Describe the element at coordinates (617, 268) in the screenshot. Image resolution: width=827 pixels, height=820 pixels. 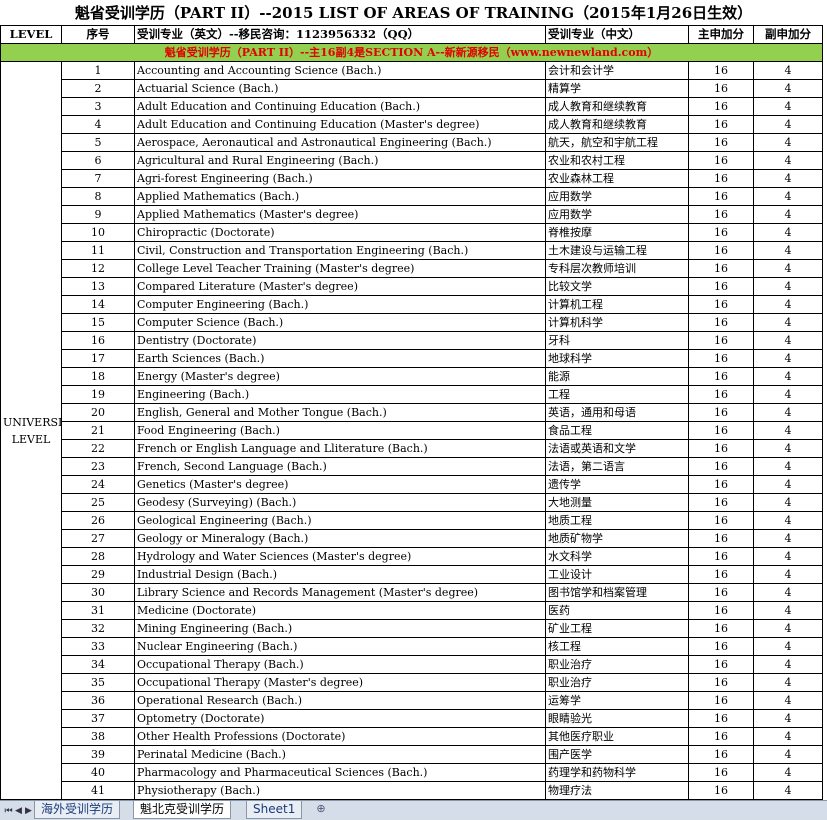
I see `chinese-name-cell: 专科层次教师培训` at that location.